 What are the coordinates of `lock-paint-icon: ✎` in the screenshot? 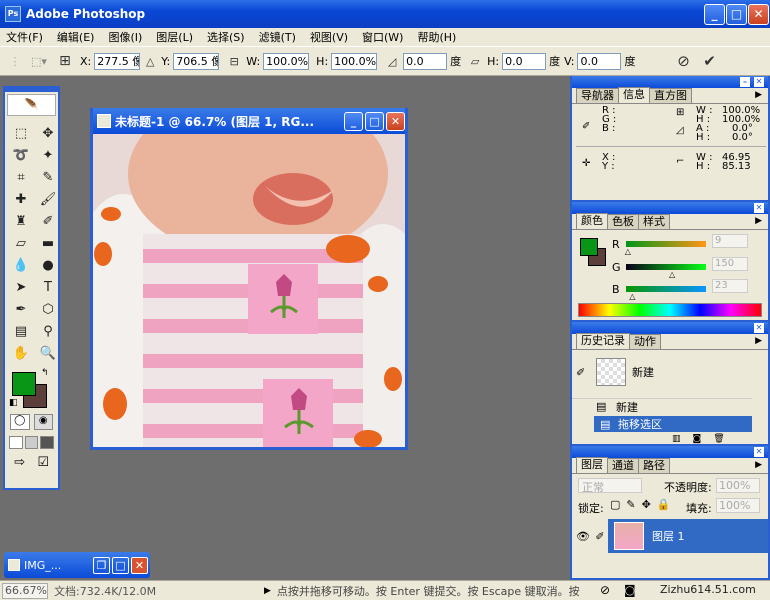 It's located at (630, 504).